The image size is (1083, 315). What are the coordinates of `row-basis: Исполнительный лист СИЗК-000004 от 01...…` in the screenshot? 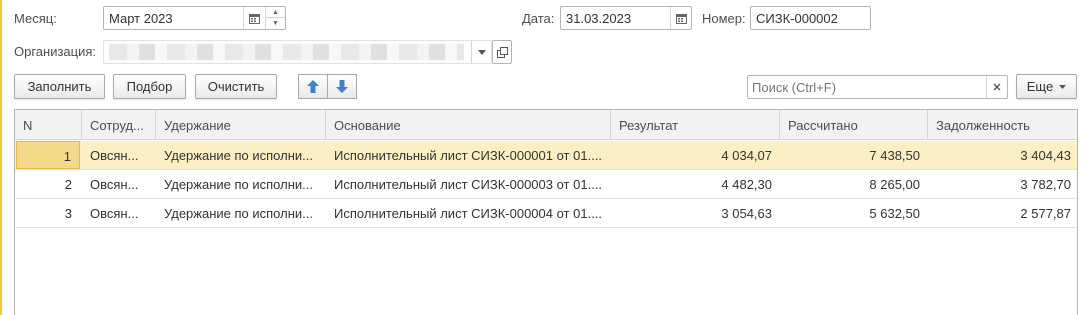 It's located at (468, 213).